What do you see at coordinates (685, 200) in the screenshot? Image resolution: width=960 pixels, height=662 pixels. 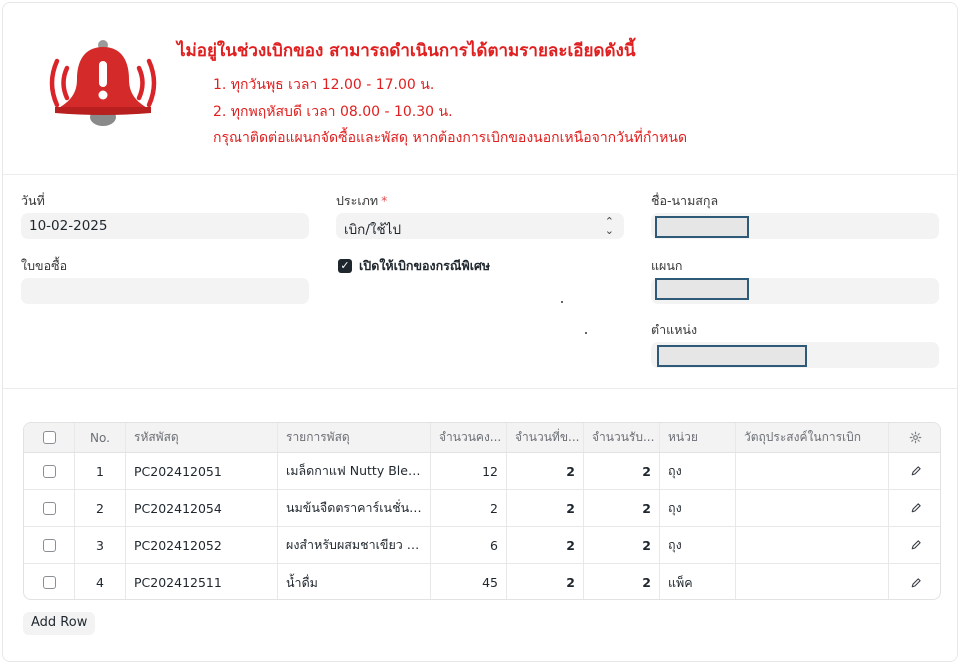 I see `name-label: ชื่อ-นามสกุล` at bounding box center [685, 200].